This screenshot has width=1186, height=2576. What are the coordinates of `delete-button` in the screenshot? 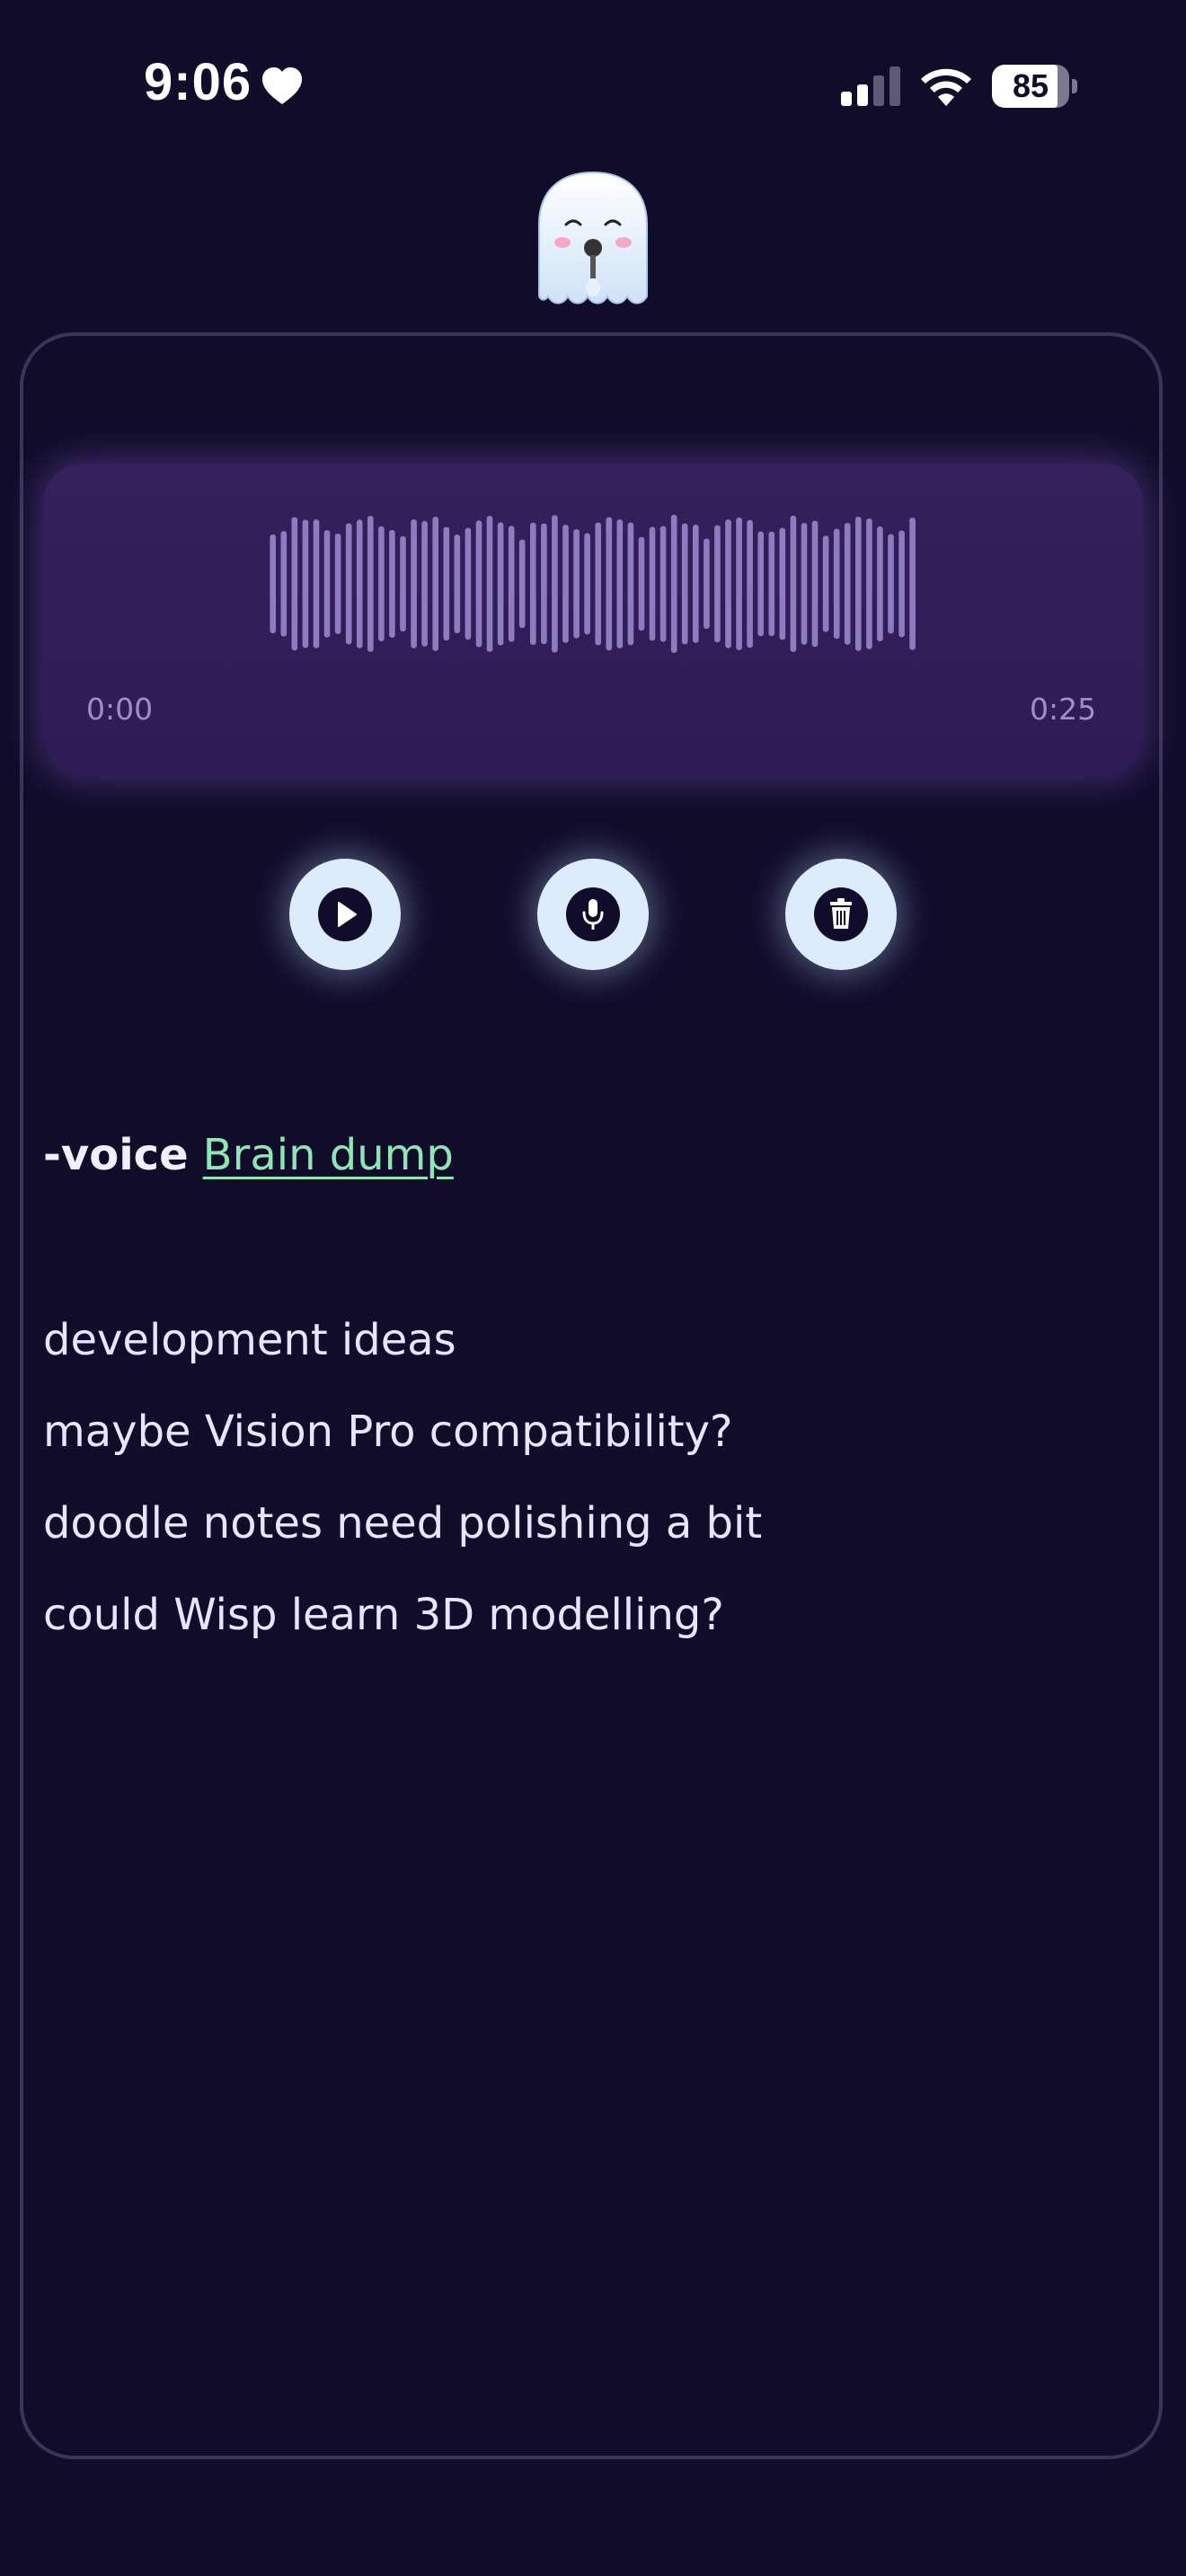 It's located at (841, 914).